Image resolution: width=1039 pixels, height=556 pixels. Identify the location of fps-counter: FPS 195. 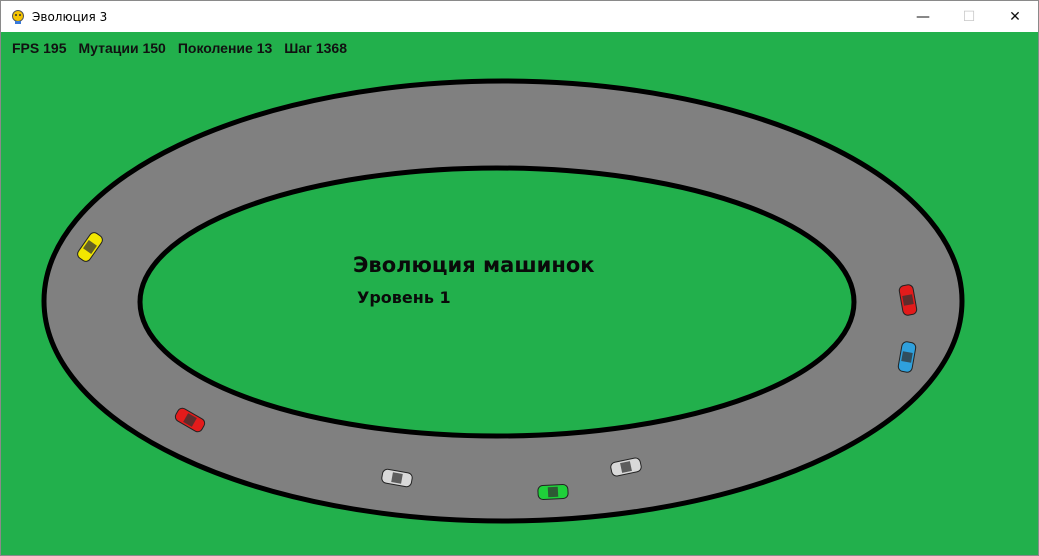
(39, 48).